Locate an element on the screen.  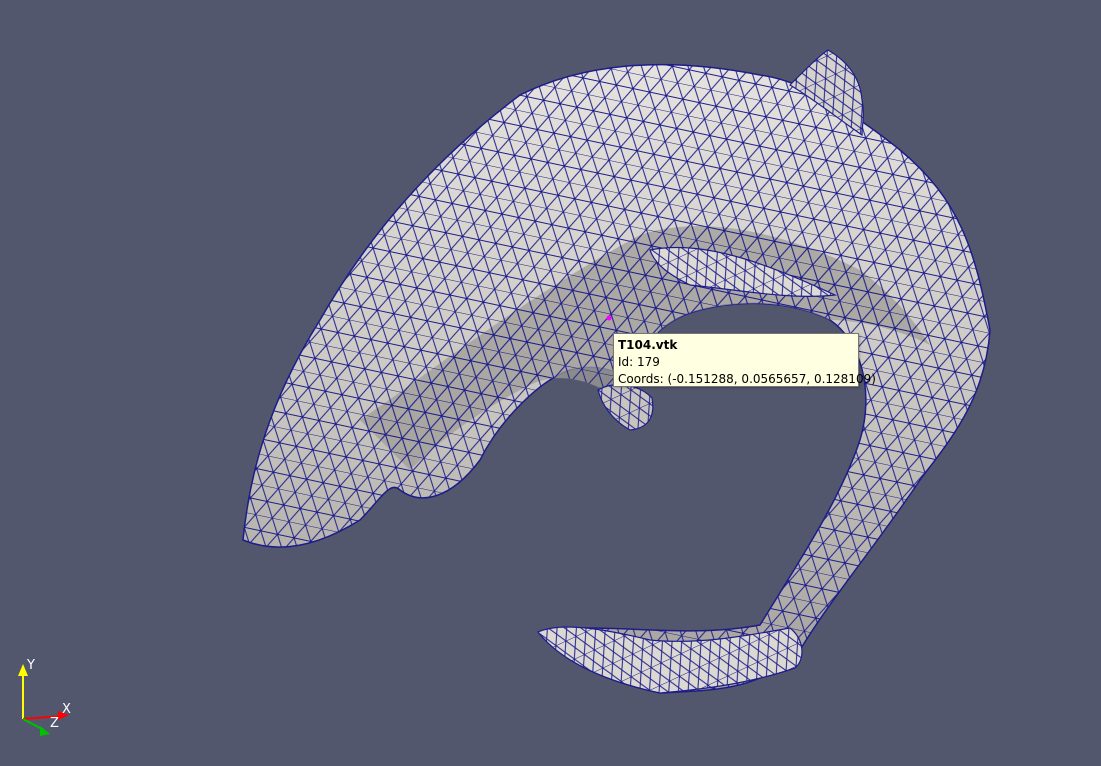
y-axis-label: Y is located at coordinates (31, 665).